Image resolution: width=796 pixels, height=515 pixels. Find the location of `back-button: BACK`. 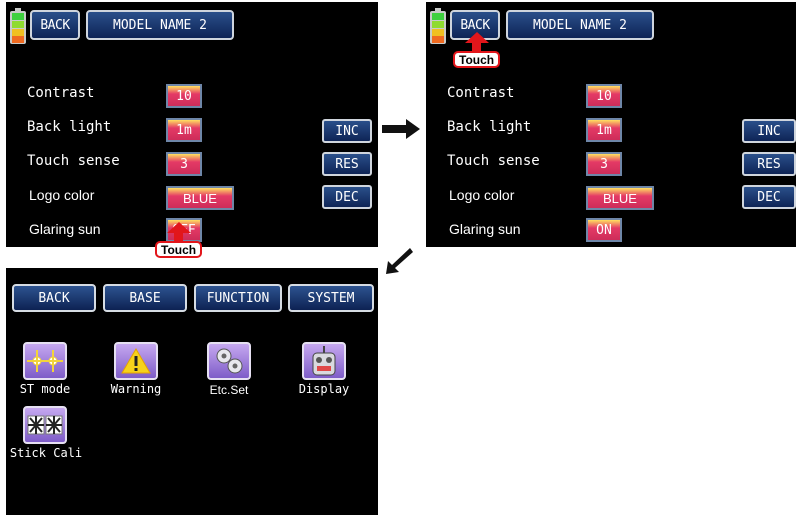

back-button: BACK is located at coordinates (55, 25).